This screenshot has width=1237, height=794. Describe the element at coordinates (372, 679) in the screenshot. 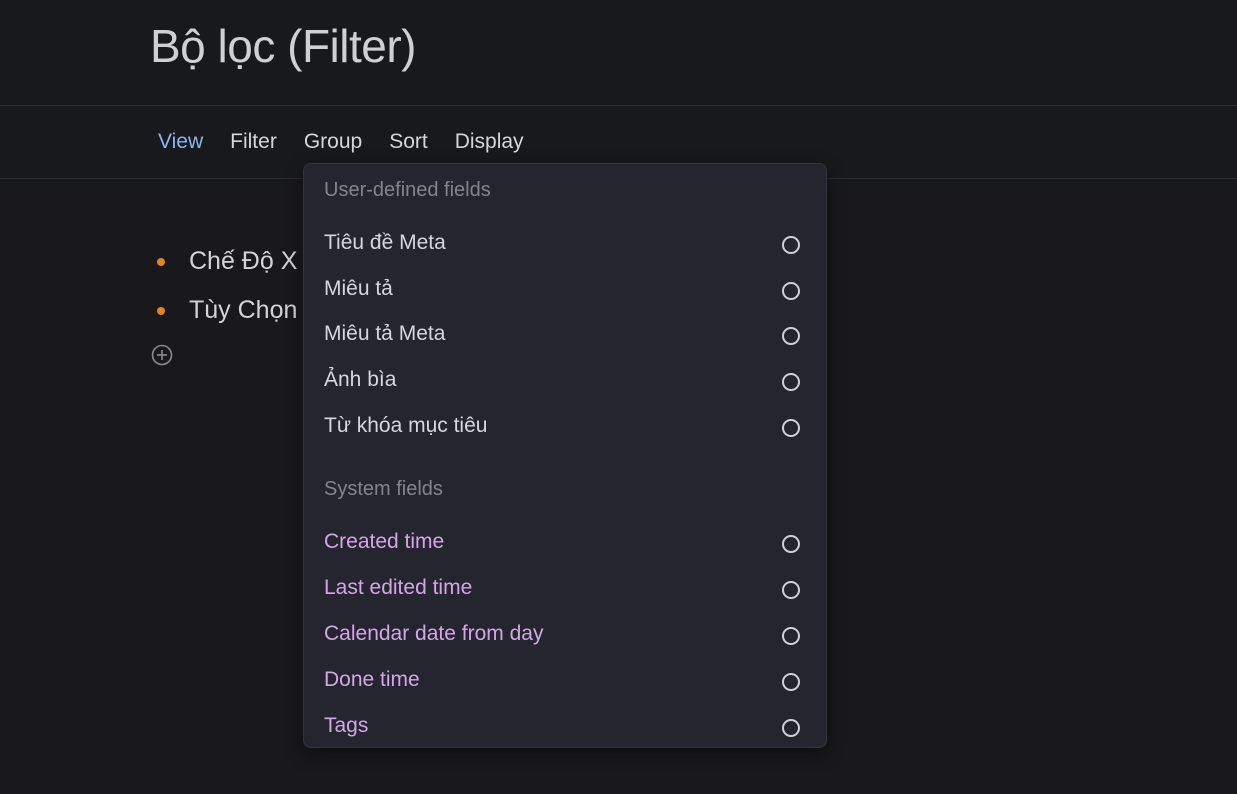

I see `option-label: Done time` at that location.